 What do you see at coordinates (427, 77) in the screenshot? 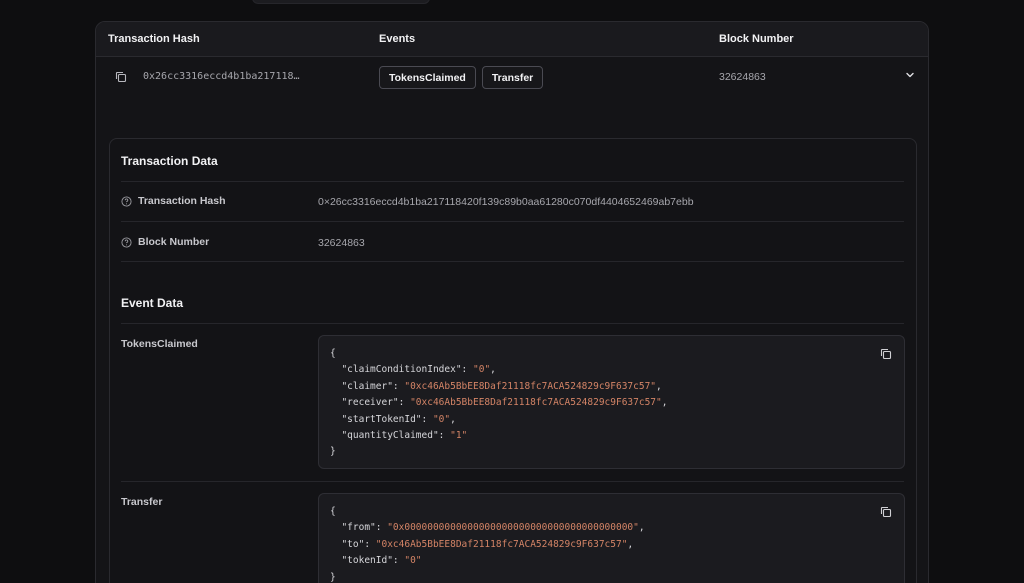
I see `event-tag-tokensclaimed: TokensClaimed` at bounding box center [427, 77].